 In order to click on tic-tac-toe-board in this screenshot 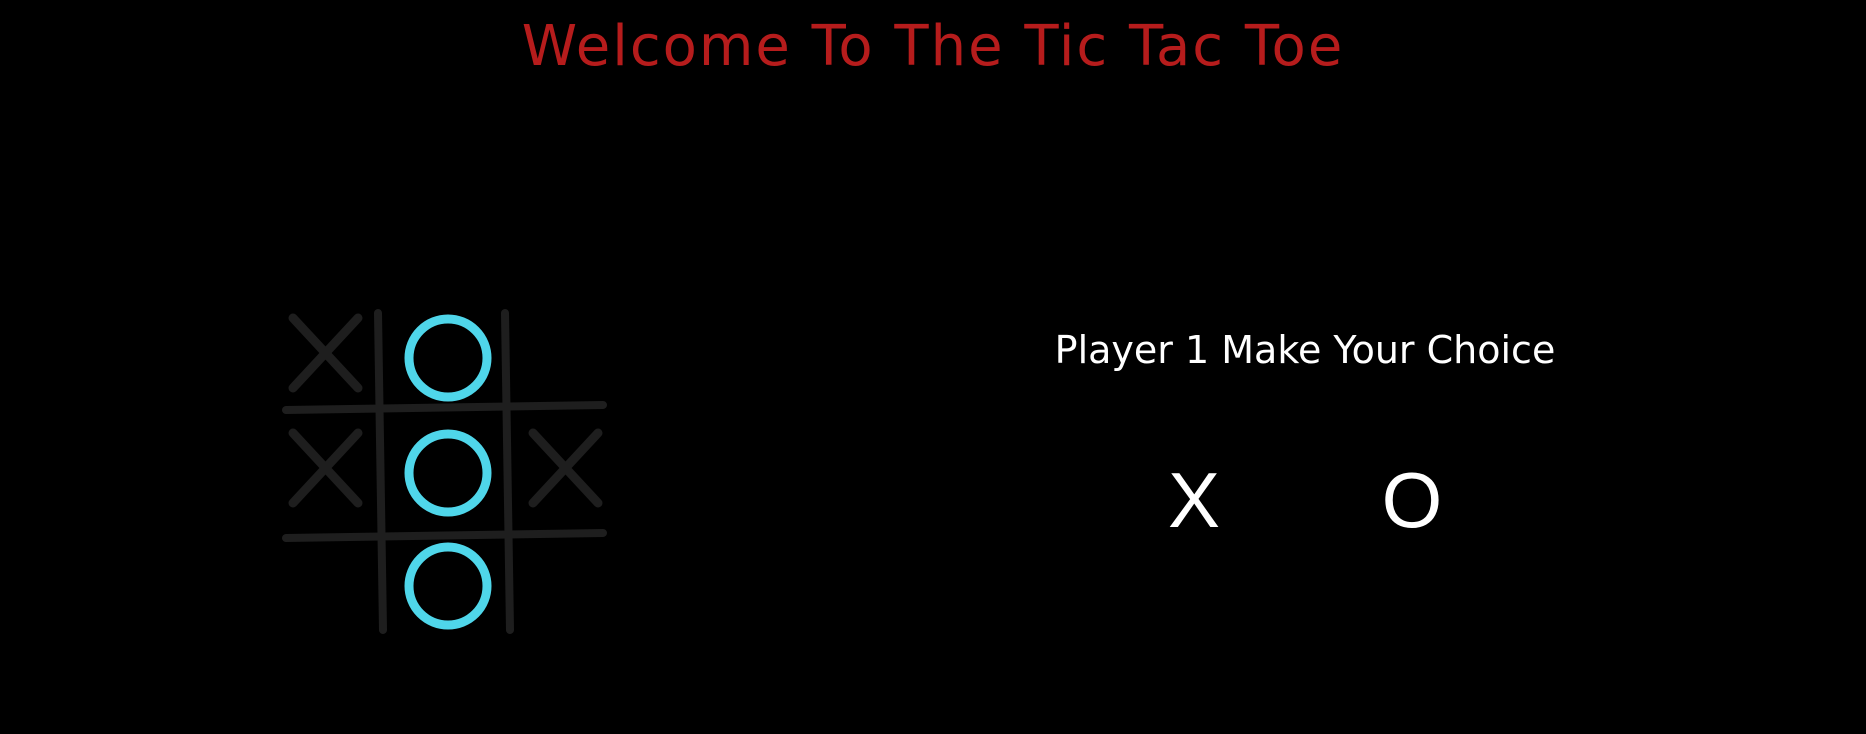, I will do `click(448, 475)`.